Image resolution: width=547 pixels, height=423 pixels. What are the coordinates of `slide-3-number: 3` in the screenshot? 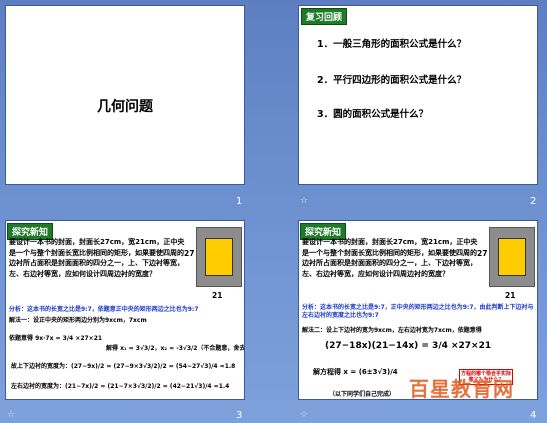 It's located at (239, 415).